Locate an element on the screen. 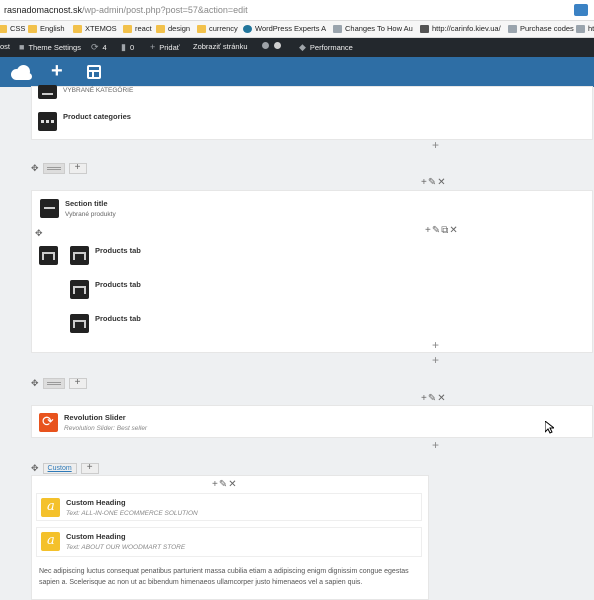  add-element-button: + is located at coordinates (57, 71).